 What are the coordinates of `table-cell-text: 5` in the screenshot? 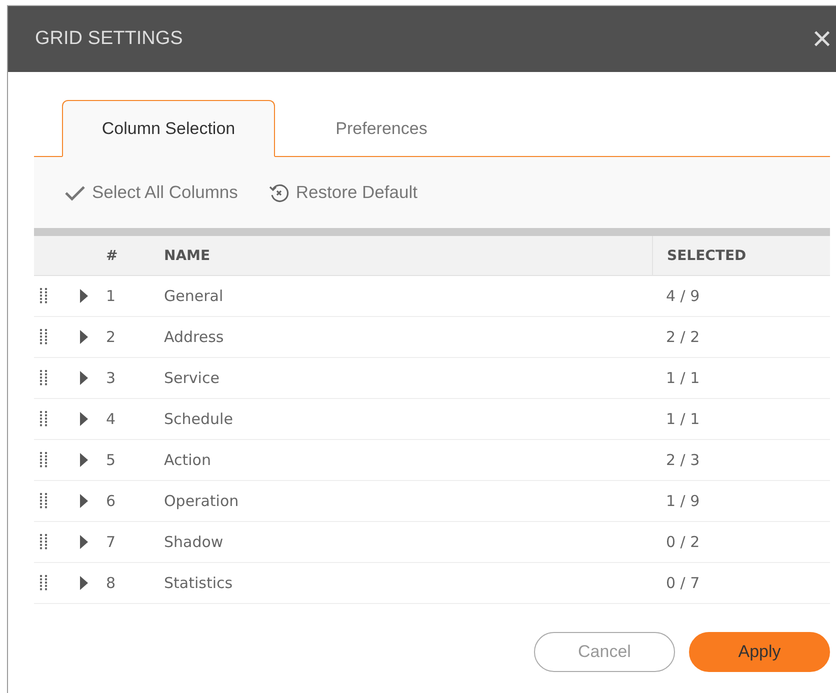 It's located at (111, 460).